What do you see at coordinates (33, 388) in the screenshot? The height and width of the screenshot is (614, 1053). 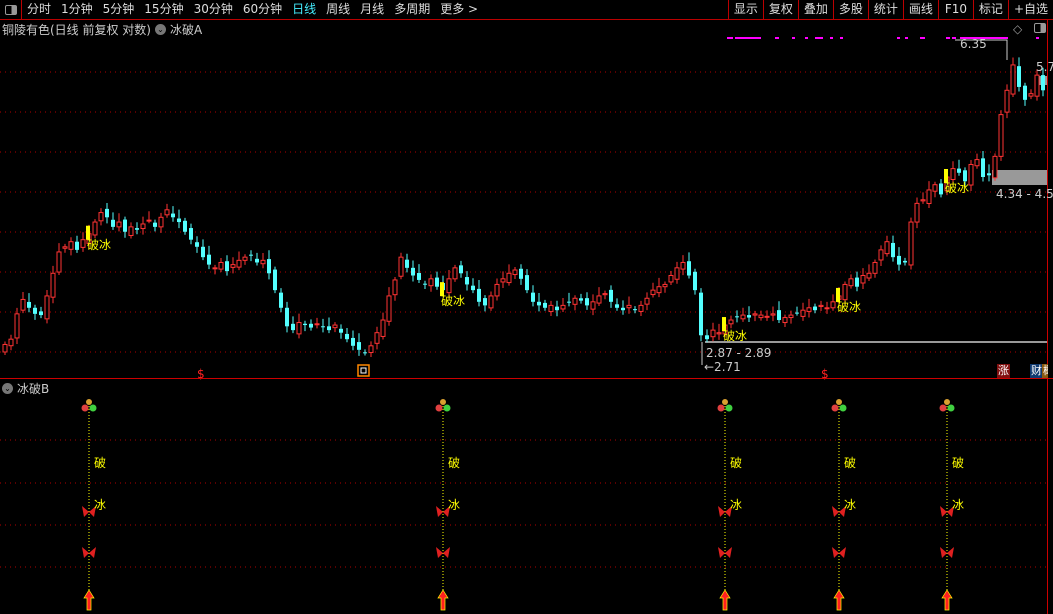 I see `indicator-name-b: 冰破B` at bounding box center [33, 388].